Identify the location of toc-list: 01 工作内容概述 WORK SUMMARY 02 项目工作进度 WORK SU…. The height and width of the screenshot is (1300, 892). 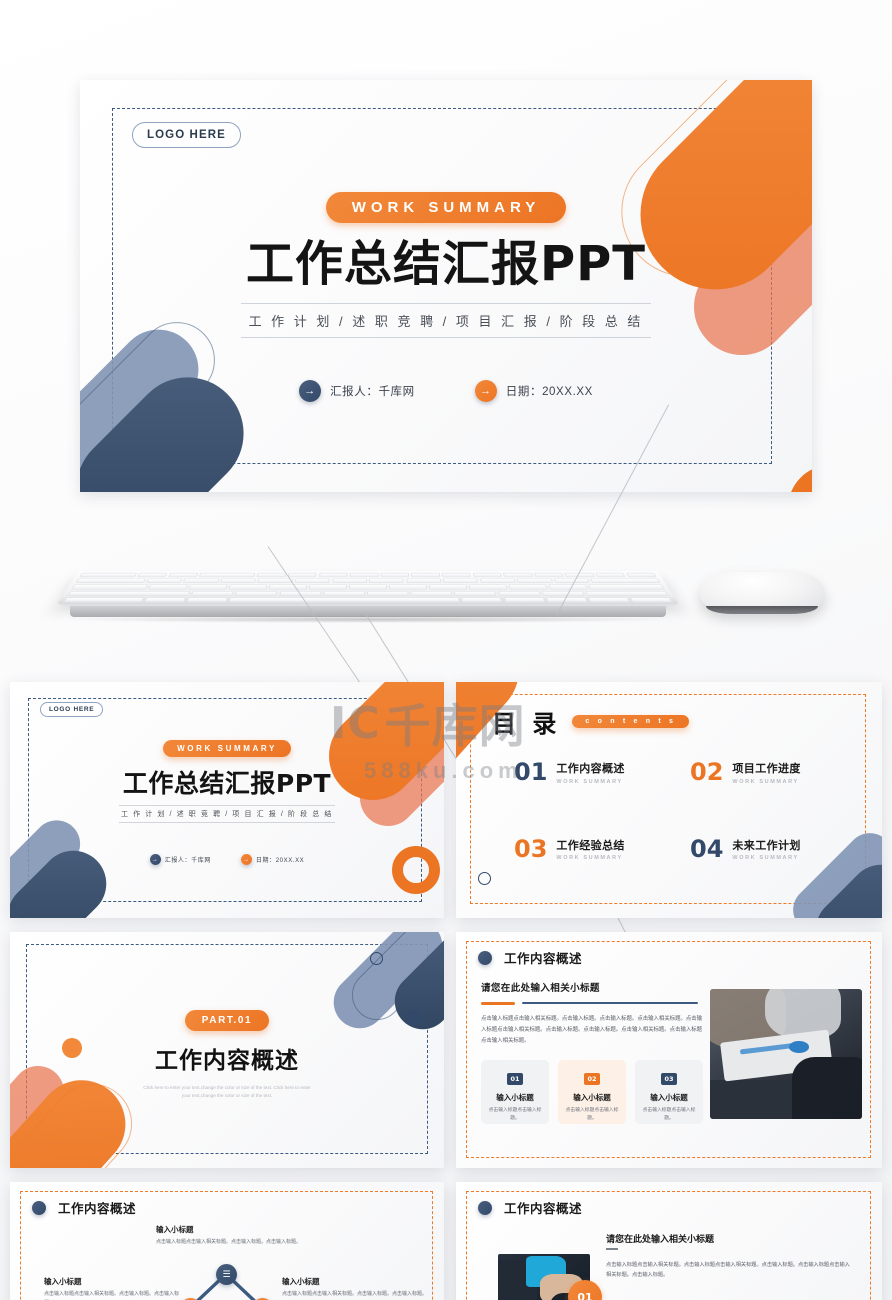
(674, 810).